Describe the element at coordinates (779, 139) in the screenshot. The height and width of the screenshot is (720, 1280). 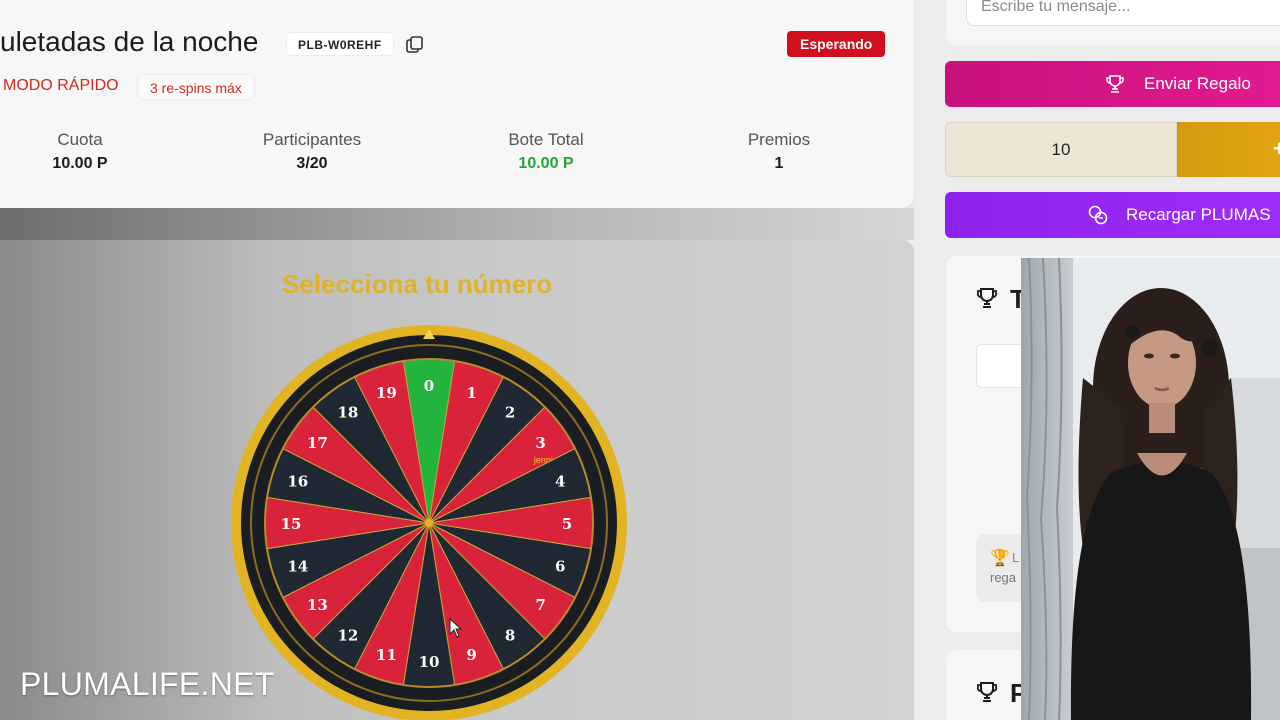
I see `stat-label: Premios` at that location.